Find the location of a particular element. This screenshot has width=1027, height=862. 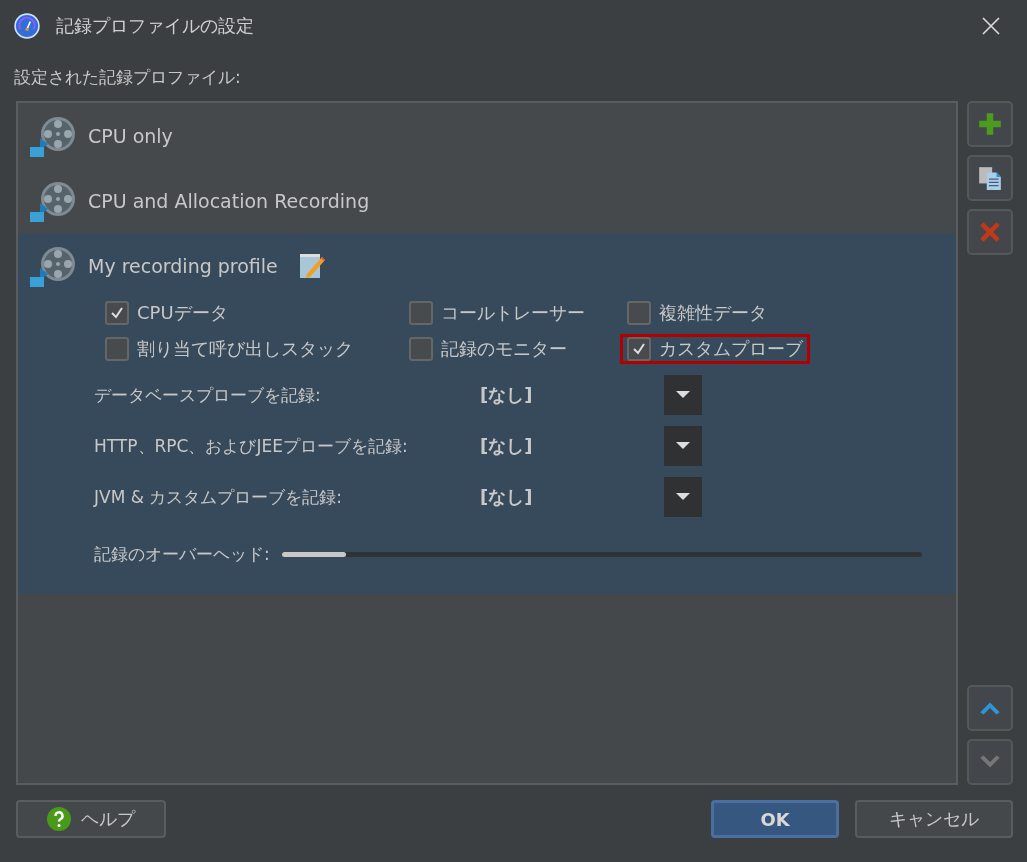

checkbox-label: 記録のモニター is located at coordinates (504, 349).